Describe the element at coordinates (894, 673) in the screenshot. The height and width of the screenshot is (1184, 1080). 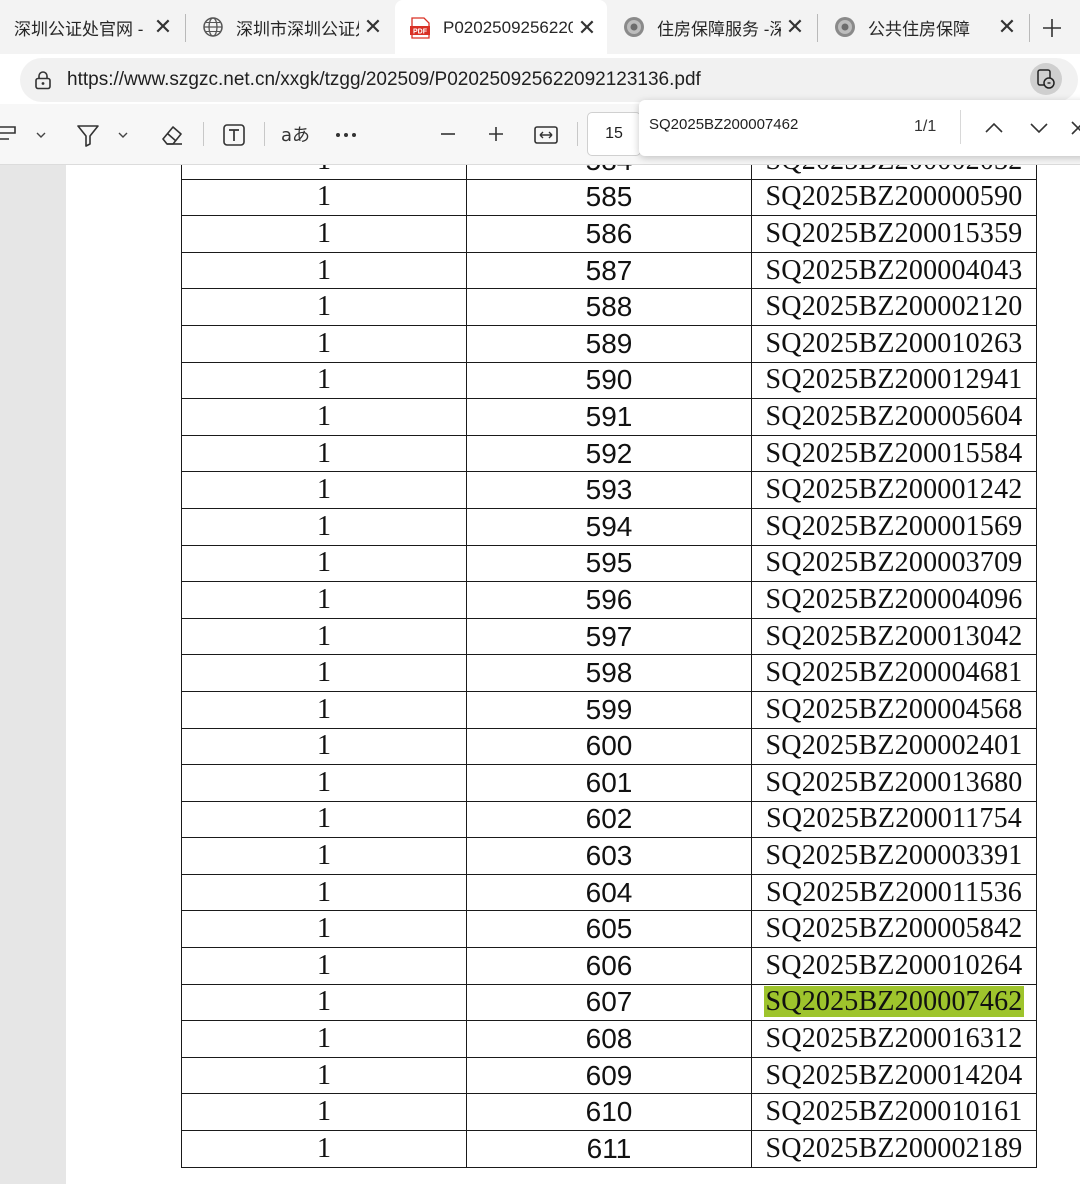
I see `table-cell: SQ2025BZ200004681` at that location.